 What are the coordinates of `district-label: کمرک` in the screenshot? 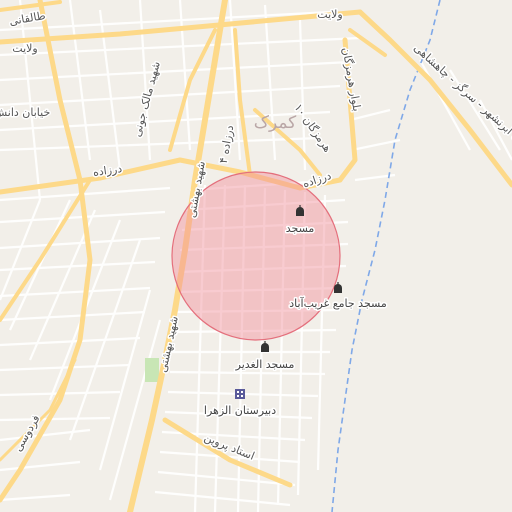 It's located at (275, 123).